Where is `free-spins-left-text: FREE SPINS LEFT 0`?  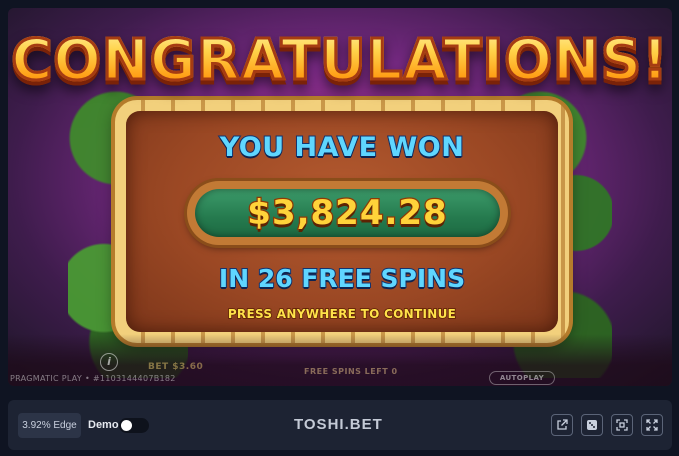 free-spins-left-text: FREE SPINS LEFT 0 is located at coordinates (351, 371).